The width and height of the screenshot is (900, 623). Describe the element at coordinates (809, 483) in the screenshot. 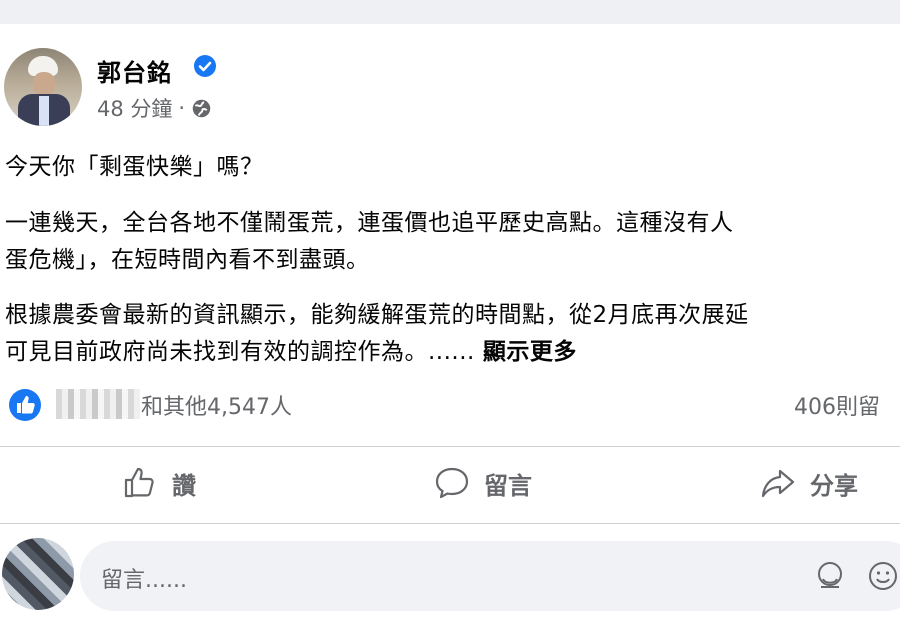

I see `share-button: 分享` at that location.